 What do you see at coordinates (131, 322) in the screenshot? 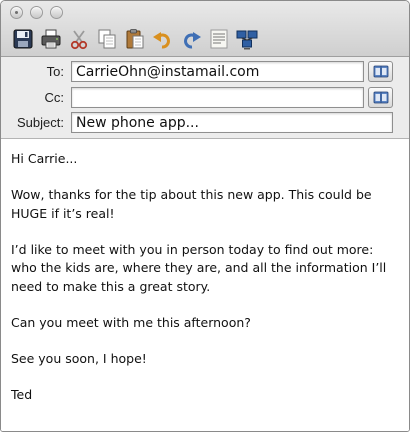
I see `message-paragraph-3: Can you meet with me this afternoon?` at bounding box center [131, 322].